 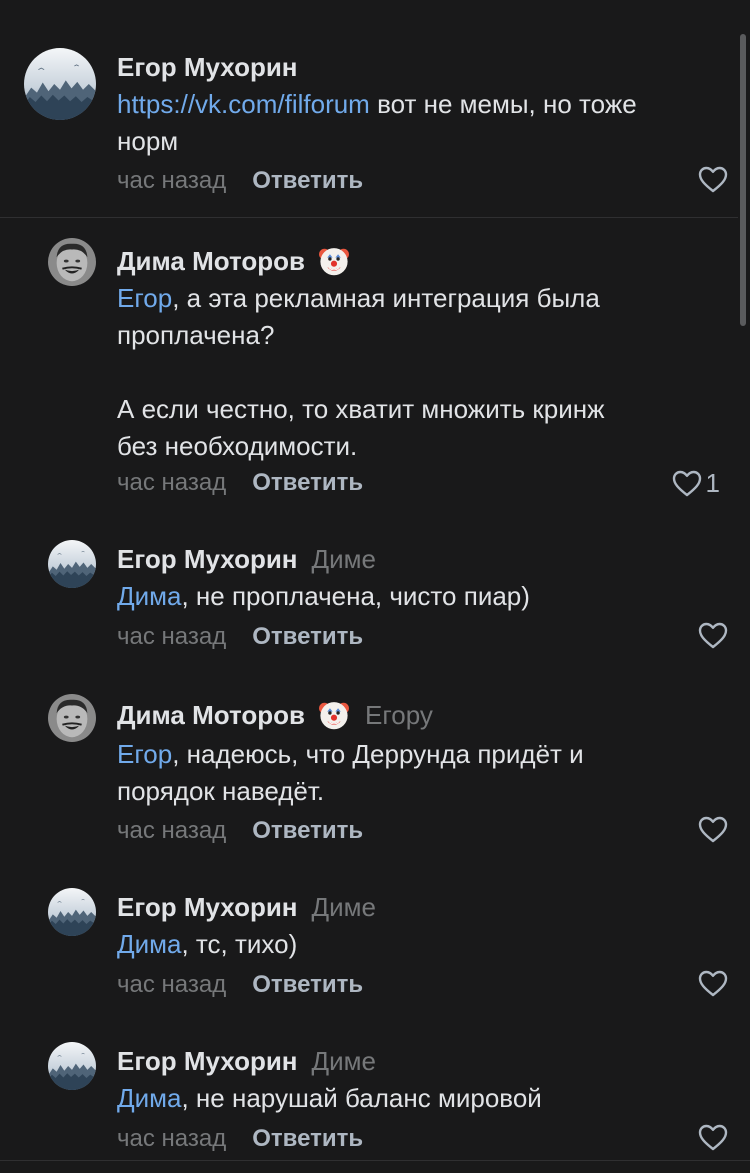 I want to click on comment-author-line: Дима Моторов Егору, so click(x=275, y=715).